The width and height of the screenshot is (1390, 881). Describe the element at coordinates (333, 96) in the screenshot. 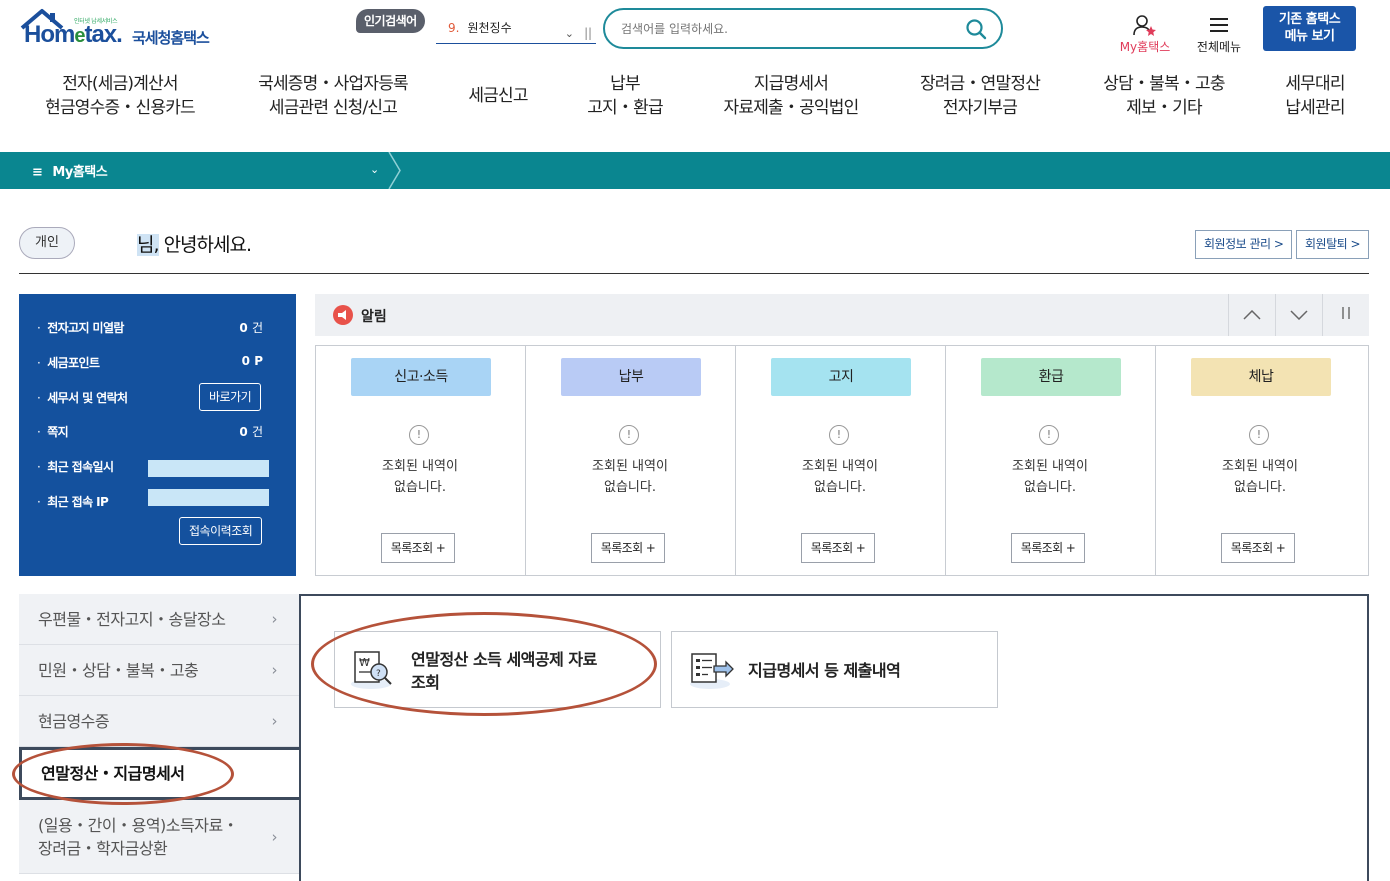

I see `gnb-item-certificate: 국세증명・사업자등록 세금관련 신청/신고` at that location.